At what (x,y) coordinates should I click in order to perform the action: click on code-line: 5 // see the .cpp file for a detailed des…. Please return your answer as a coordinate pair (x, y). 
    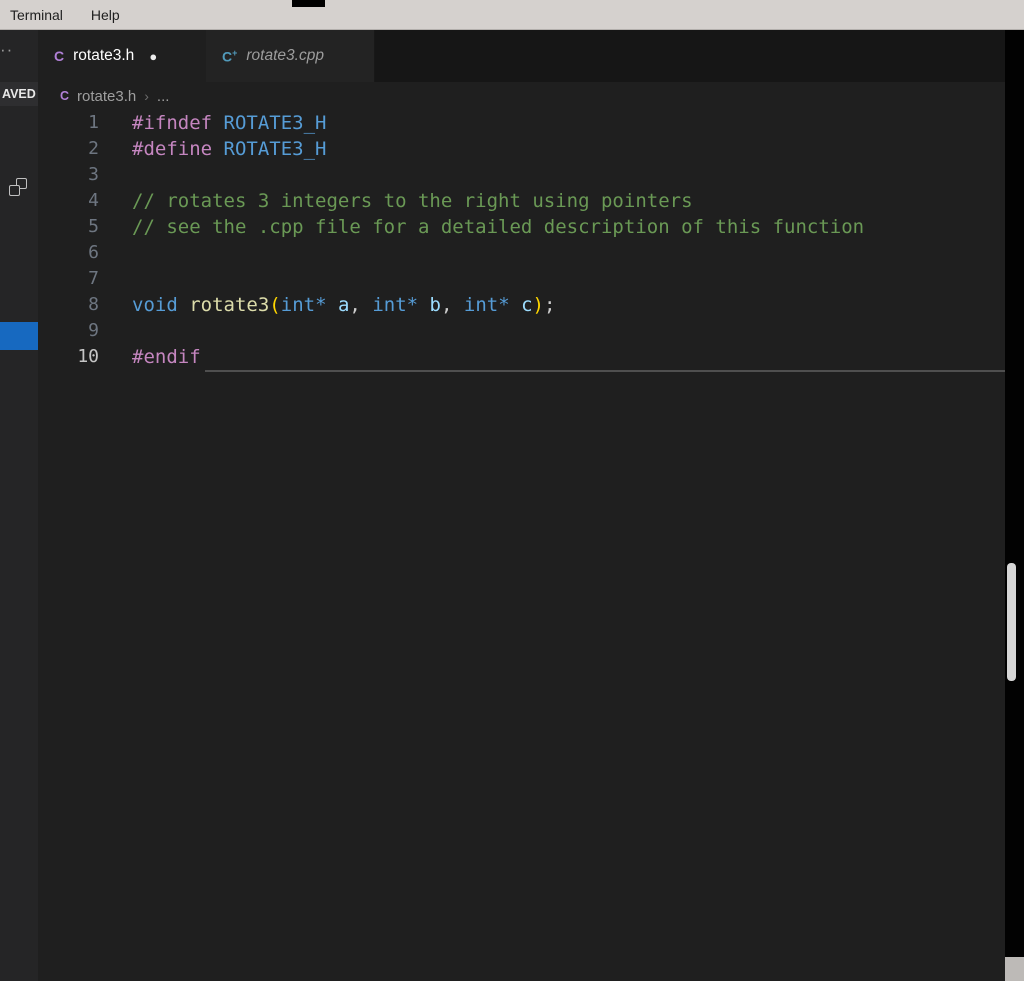
    Looking at the image, I should click on (521, 227).